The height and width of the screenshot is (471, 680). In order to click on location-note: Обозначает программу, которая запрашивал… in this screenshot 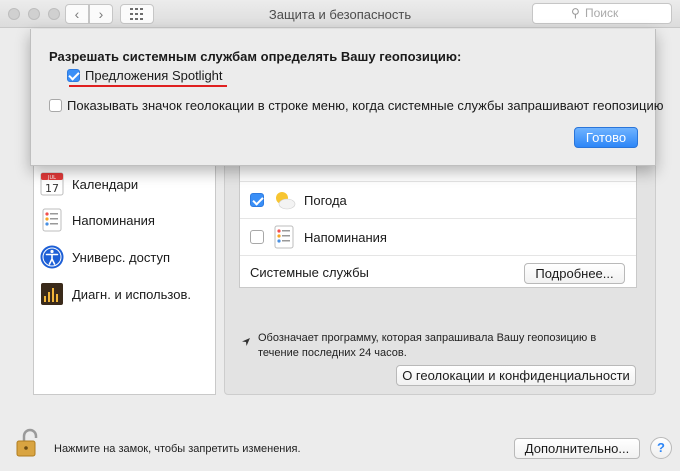, I will do `click(427, 345)`.